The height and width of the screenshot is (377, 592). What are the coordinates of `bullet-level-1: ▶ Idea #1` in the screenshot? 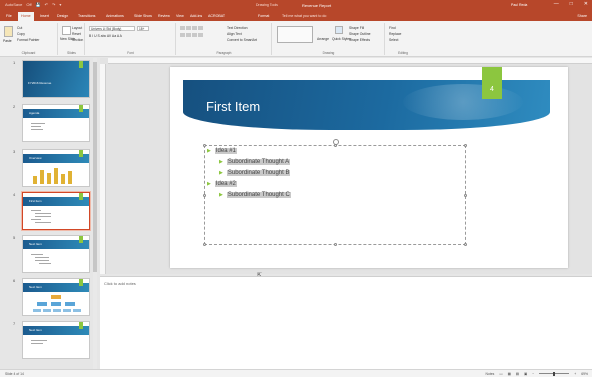 It's located at (222, 151).